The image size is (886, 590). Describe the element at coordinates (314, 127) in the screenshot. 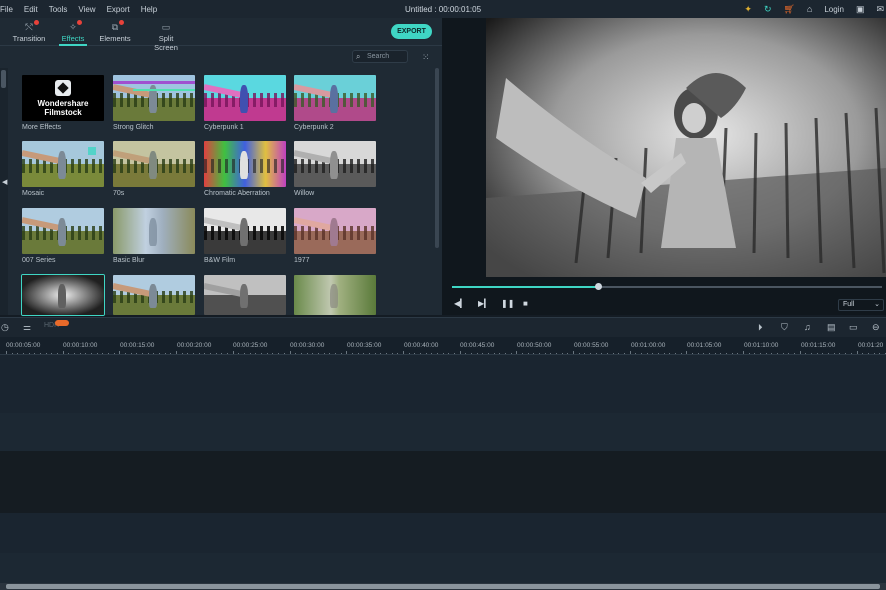

I see `effect-label: Cyberpunk 2` at that location.